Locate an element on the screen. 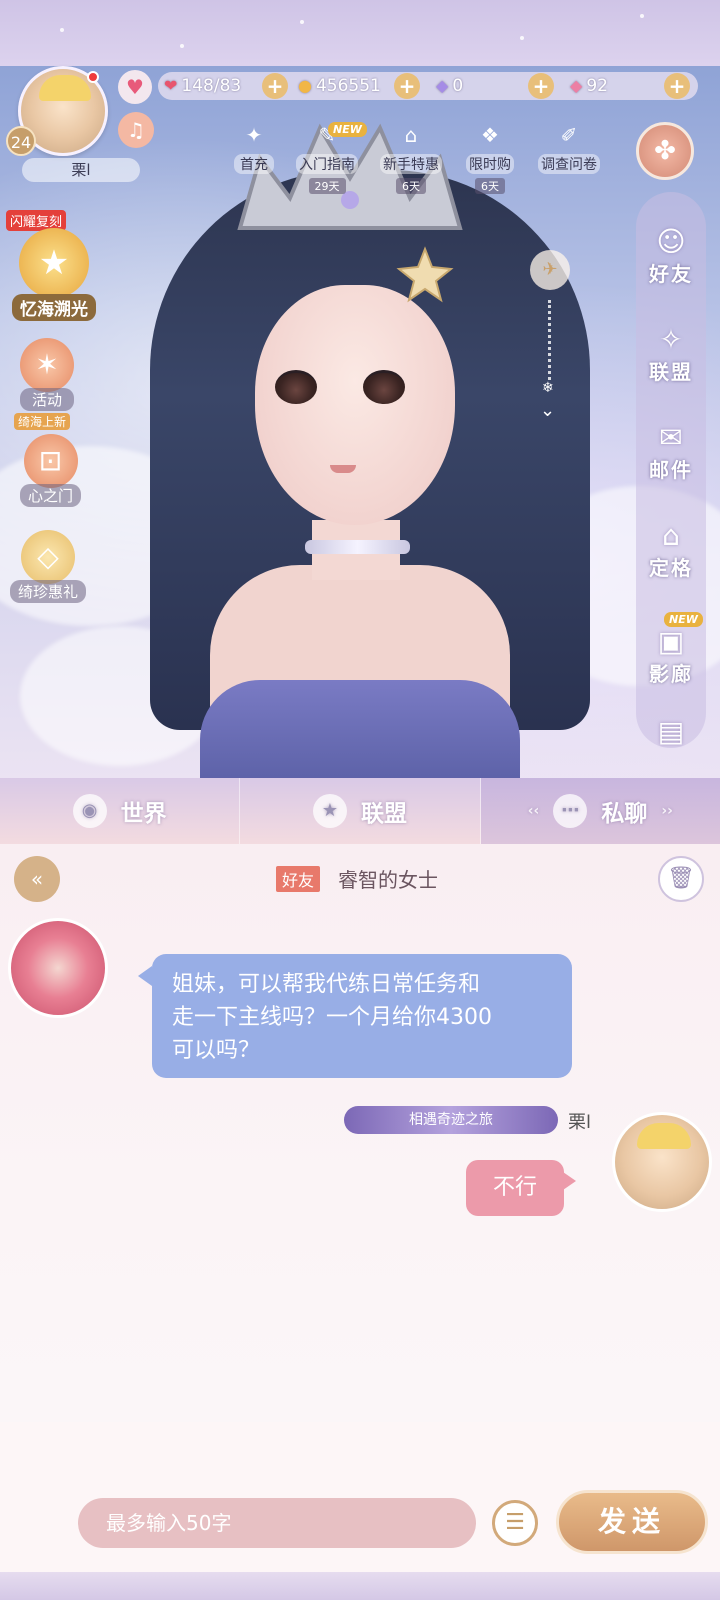 This screenshot has height=1600, width=720. character-dress is located at coordinates (360, 730).